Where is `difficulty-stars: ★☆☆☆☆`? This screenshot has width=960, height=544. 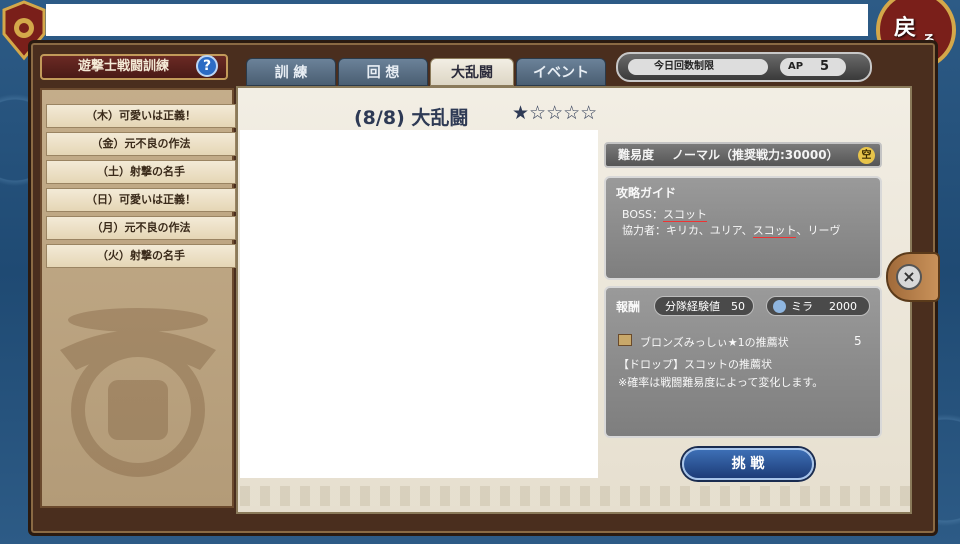
difficulty-stars: ★☆☆☆☆ is located at coordinates (555, 113).